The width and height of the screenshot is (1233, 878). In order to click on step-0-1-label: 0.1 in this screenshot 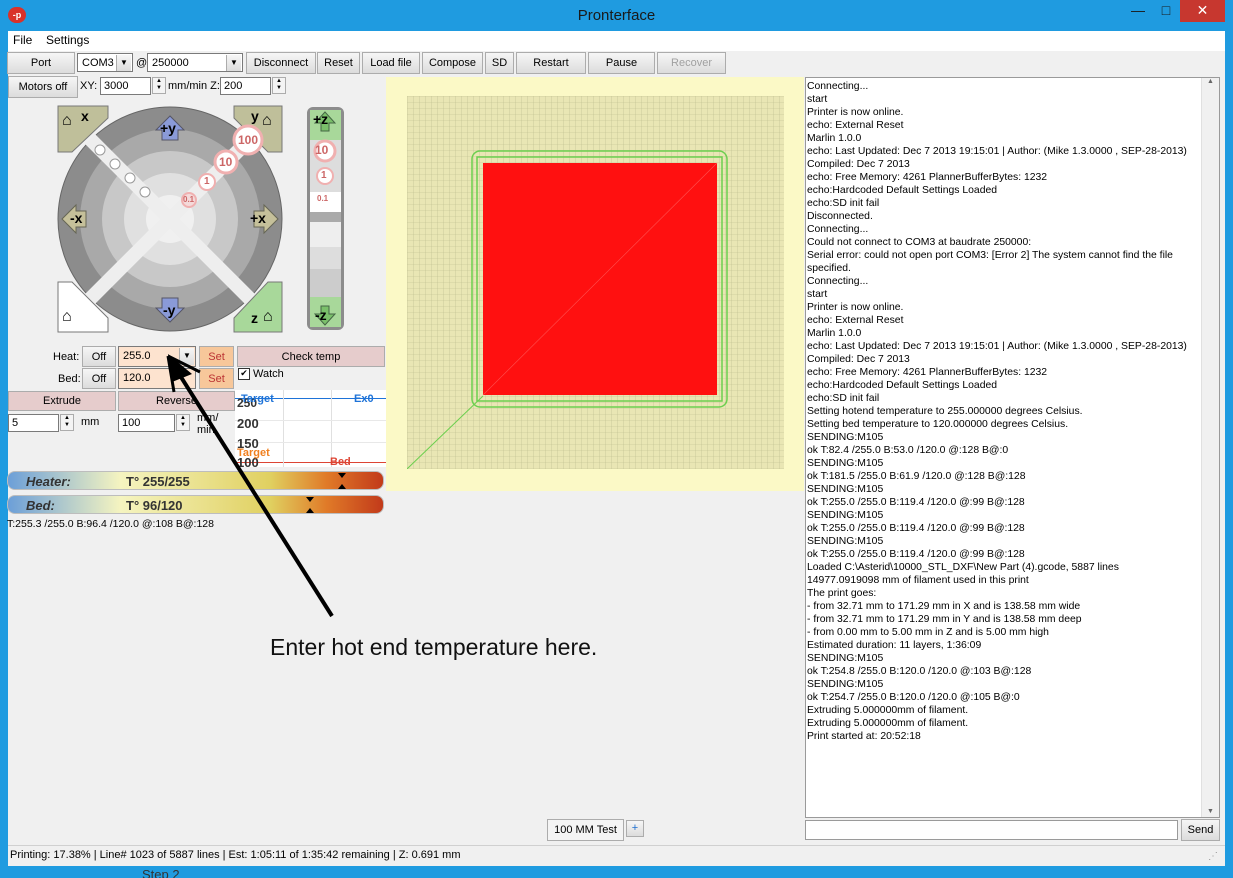, I will do `click(188, 199)`.